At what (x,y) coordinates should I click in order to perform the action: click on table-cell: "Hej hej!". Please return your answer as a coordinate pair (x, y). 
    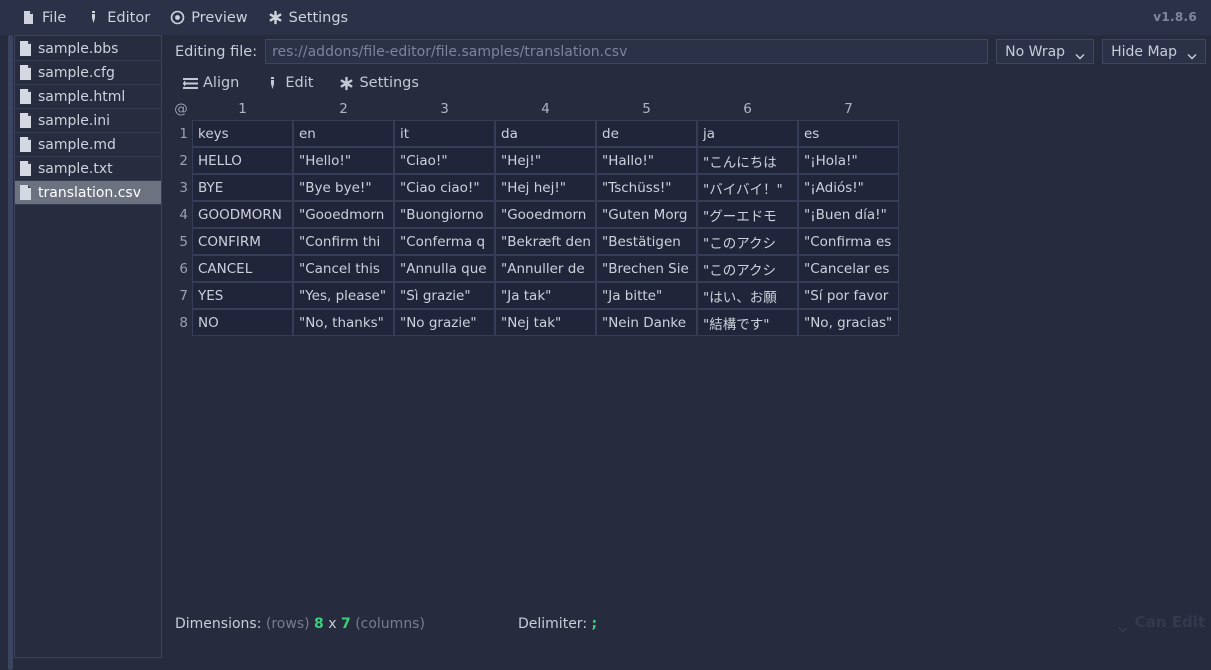
    Looking at the image, I should click on (545, 187).